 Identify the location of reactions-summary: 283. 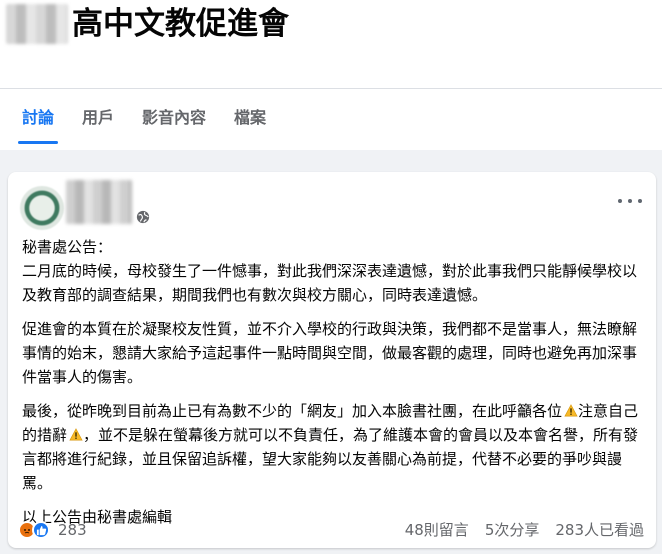
(52, 530).